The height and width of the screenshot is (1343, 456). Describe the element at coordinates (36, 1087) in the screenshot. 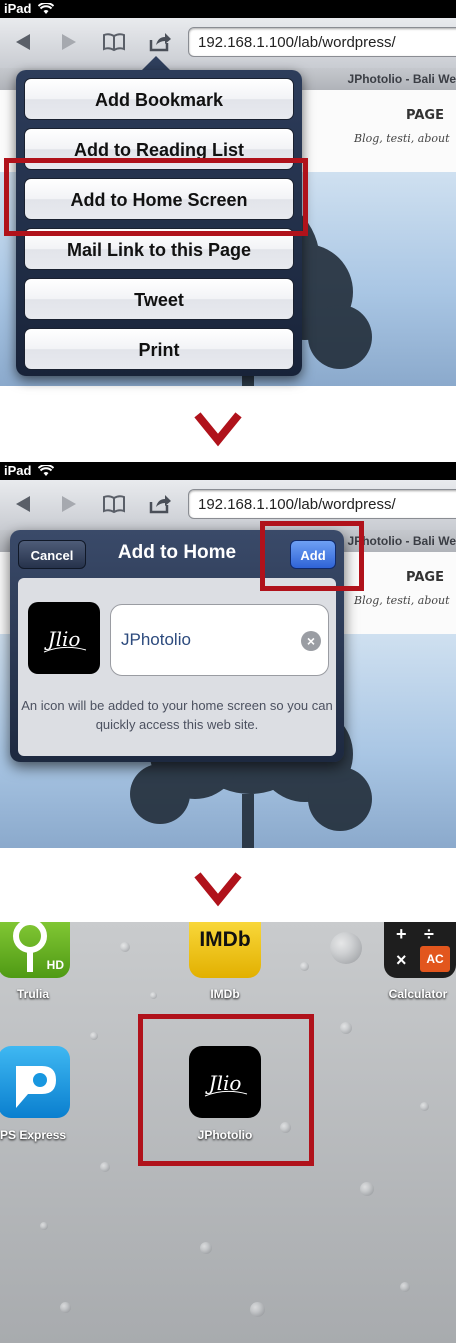

I see `ps-express-logo-icon` at that location.